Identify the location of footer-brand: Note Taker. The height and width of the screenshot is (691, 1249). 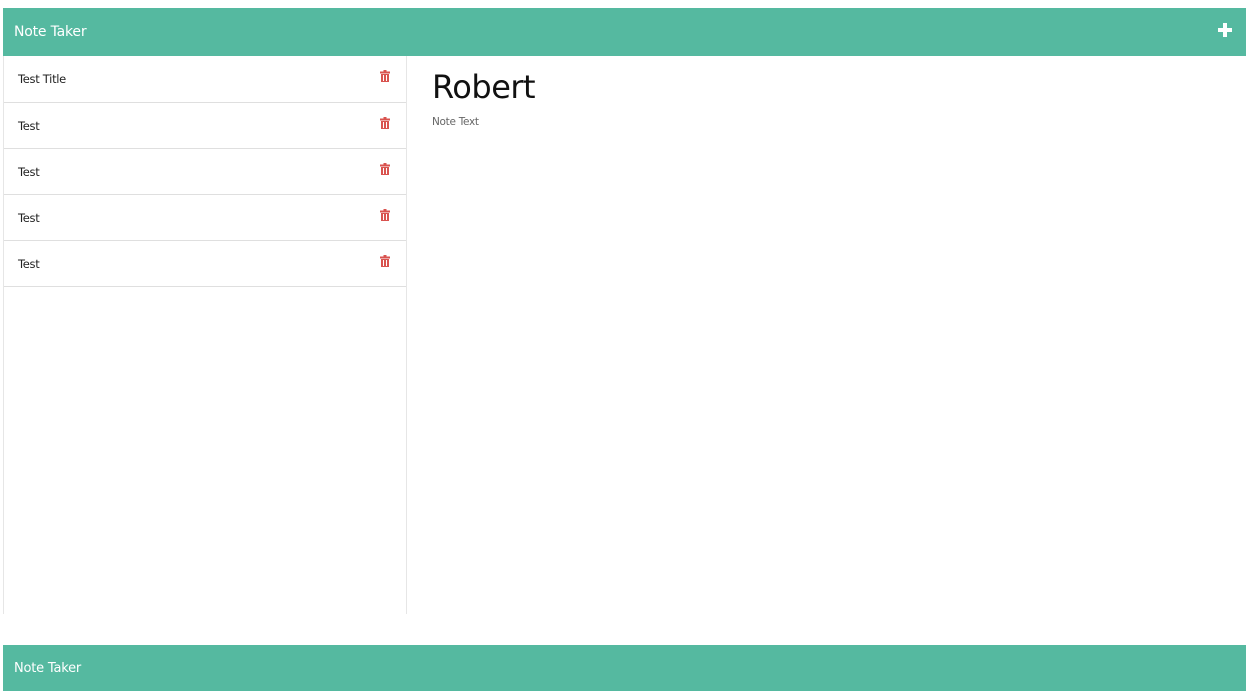
(48, 668).